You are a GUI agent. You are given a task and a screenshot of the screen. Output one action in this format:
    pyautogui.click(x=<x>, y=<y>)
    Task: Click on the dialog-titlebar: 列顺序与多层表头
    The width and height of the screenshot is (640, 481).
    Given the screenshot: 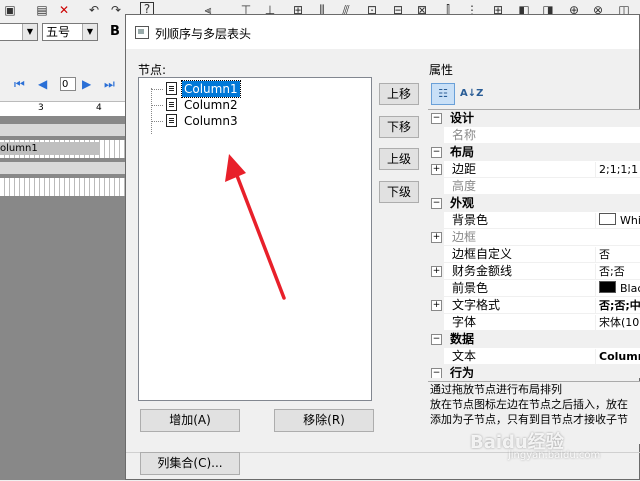 What is the action you would take?
    pyautogui.click(x=382, y=32)
    